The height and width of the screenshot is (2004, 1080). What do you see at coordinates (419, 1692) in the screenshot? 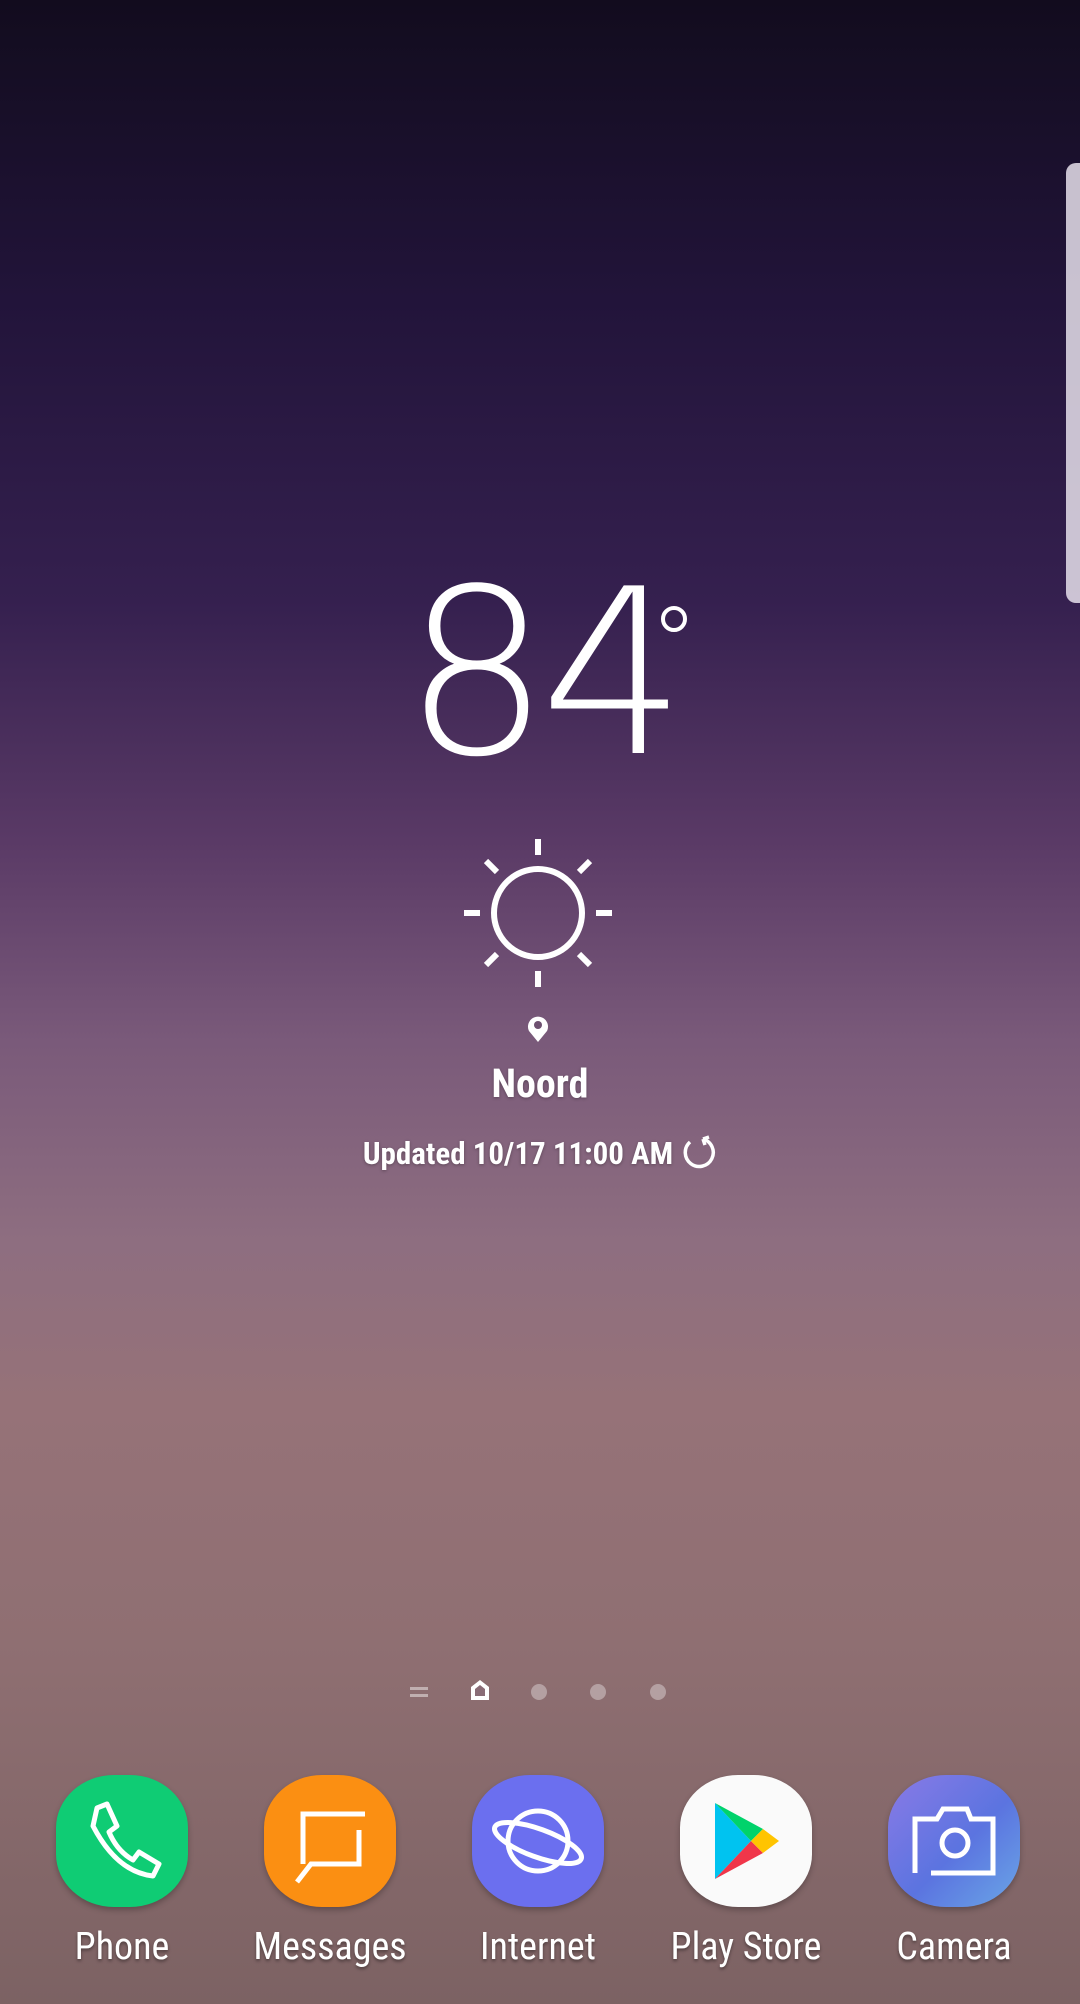
I see `menu-lines-icon` at bounding box center [419, 1692].